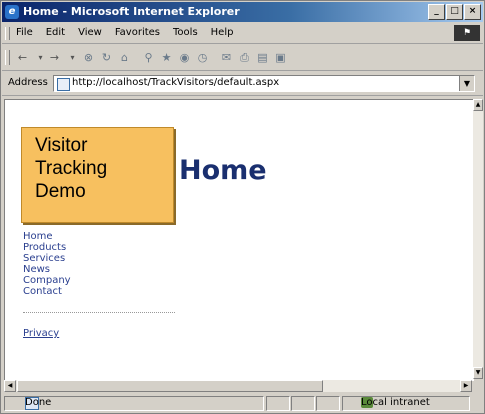  Describe the element at coordinates (395, 402) in the screenshot. I see `zone-text: Local intranet` at that location.